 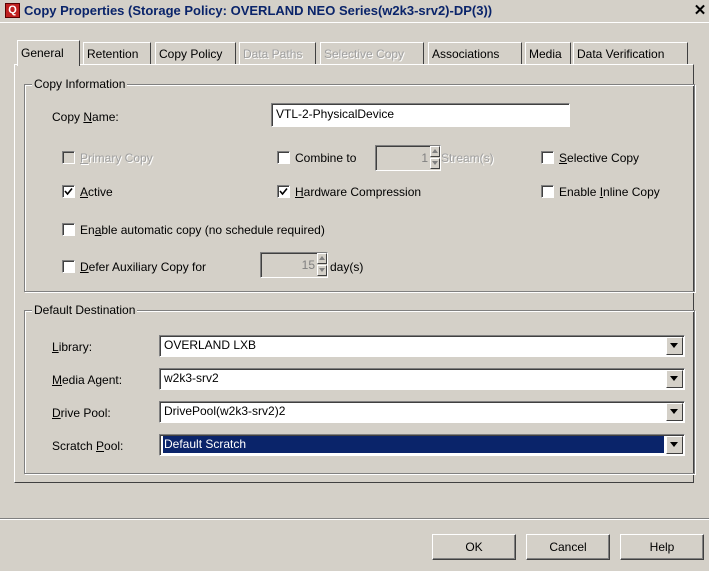 I want to click on library-select: OVERLAND LXB, so click(x=422, y=346).